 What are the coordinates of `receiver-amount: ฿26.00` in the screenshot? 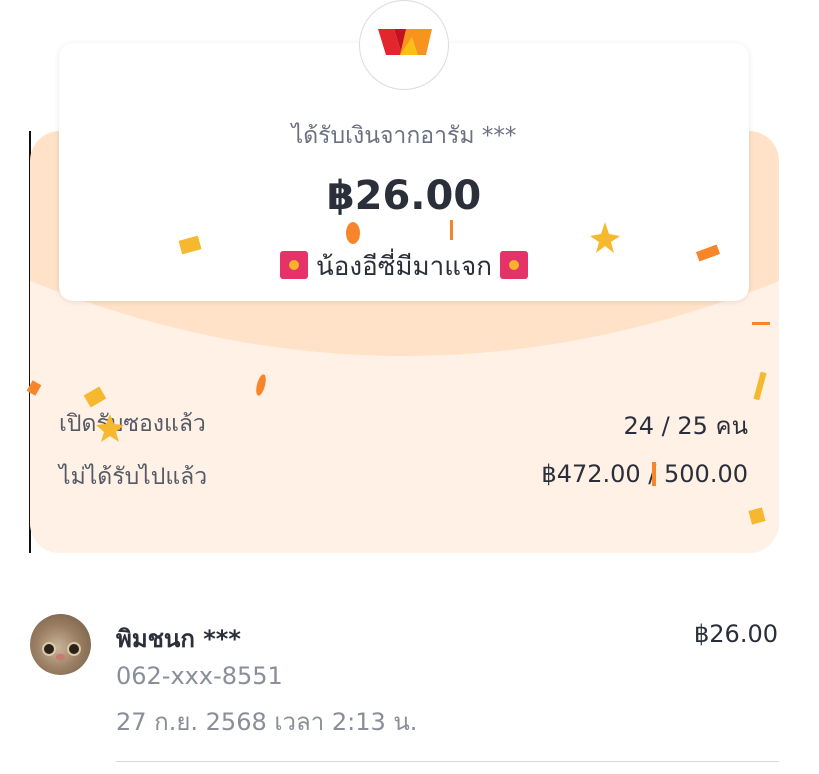 It's located at (736, 634).